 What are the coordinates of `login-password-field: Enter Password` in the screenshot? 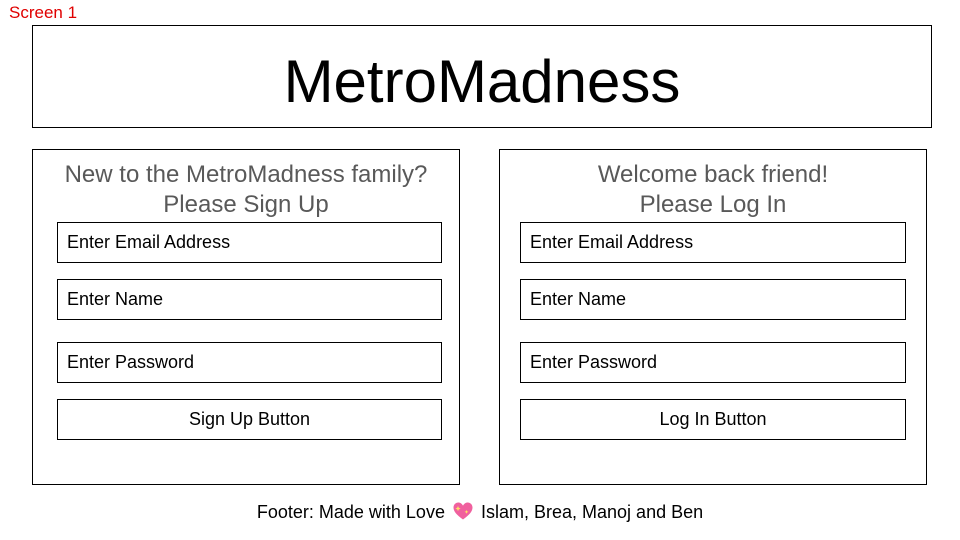 It's located at (713, 362).